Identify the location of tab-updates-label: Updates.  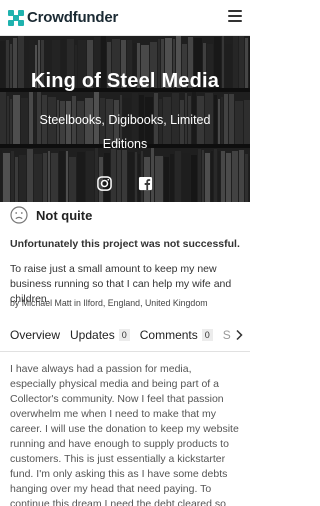
(92, 334).